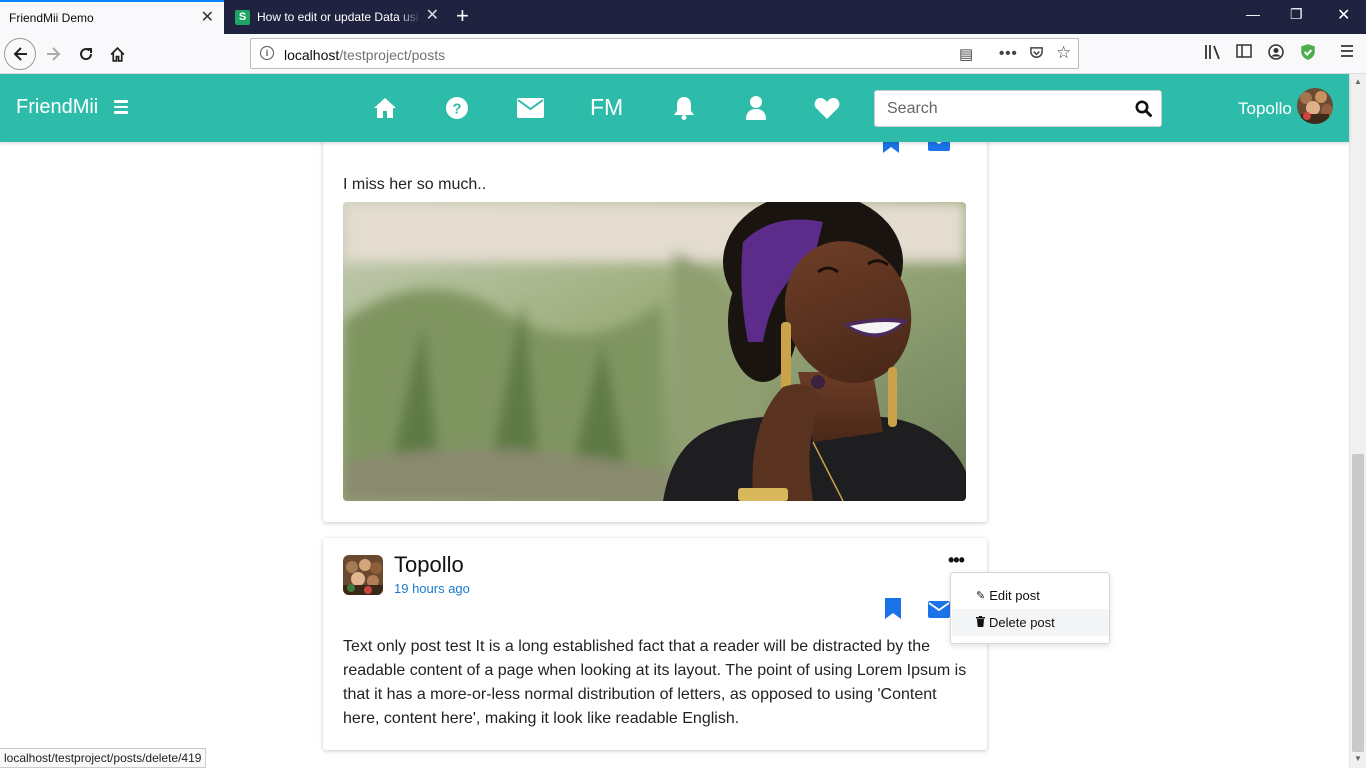 The width and height of the screenshot is (1366, 768). I want to click on page-scrollbar: ▲ ▼, so click(1357, 421).